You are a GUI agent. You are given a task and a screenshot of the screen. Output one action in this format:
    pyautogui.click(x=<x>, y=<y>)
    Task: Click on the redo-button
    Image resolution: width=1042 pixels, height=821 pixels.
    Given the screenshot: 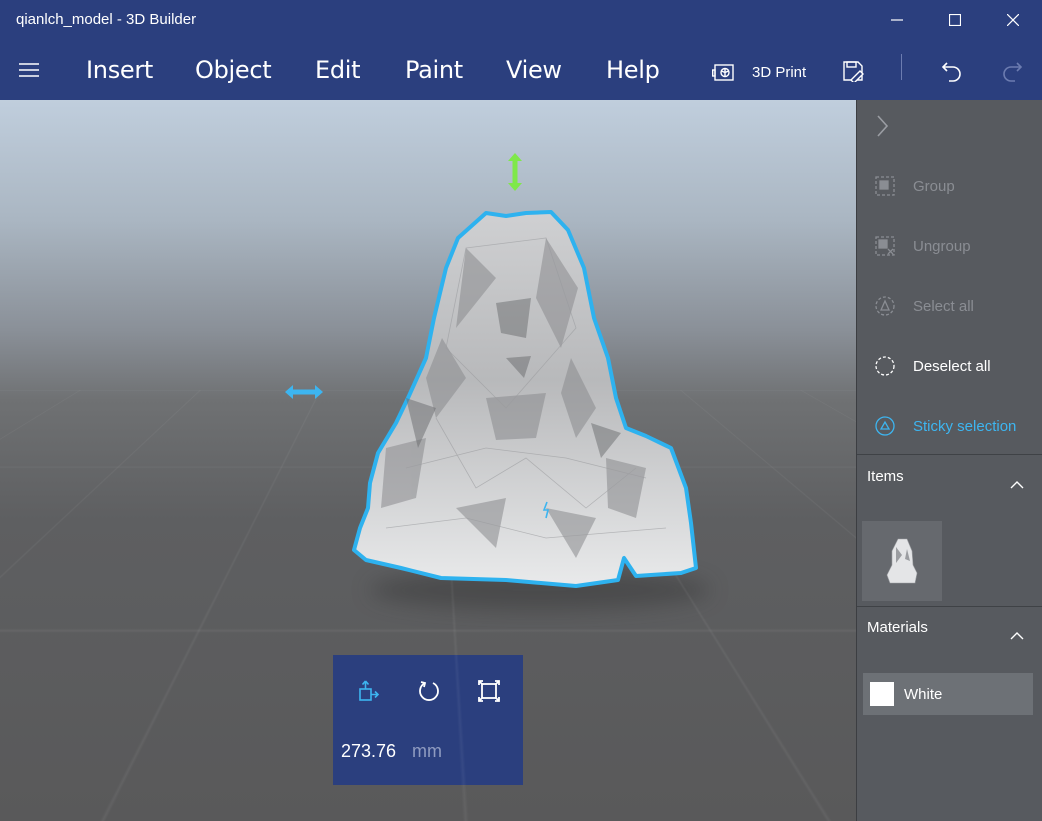 What is the action you would take?
    pyautogui.click(x=1012, y=71)
    